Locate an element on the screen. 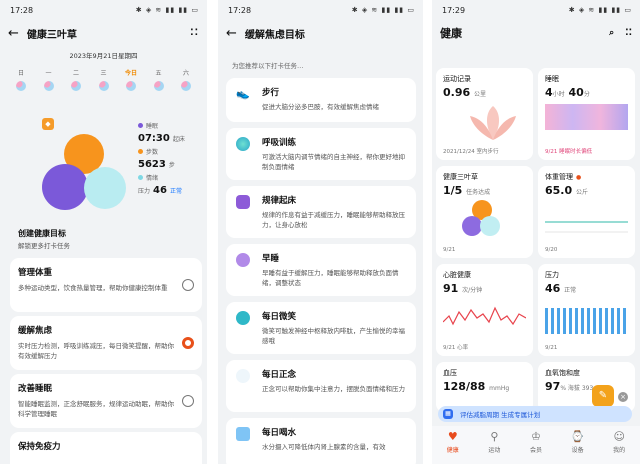 Image resolution: width=640 pixels, height=464 pixels. nav-me: ☺ 我的 is located at coordinates (619, 447).